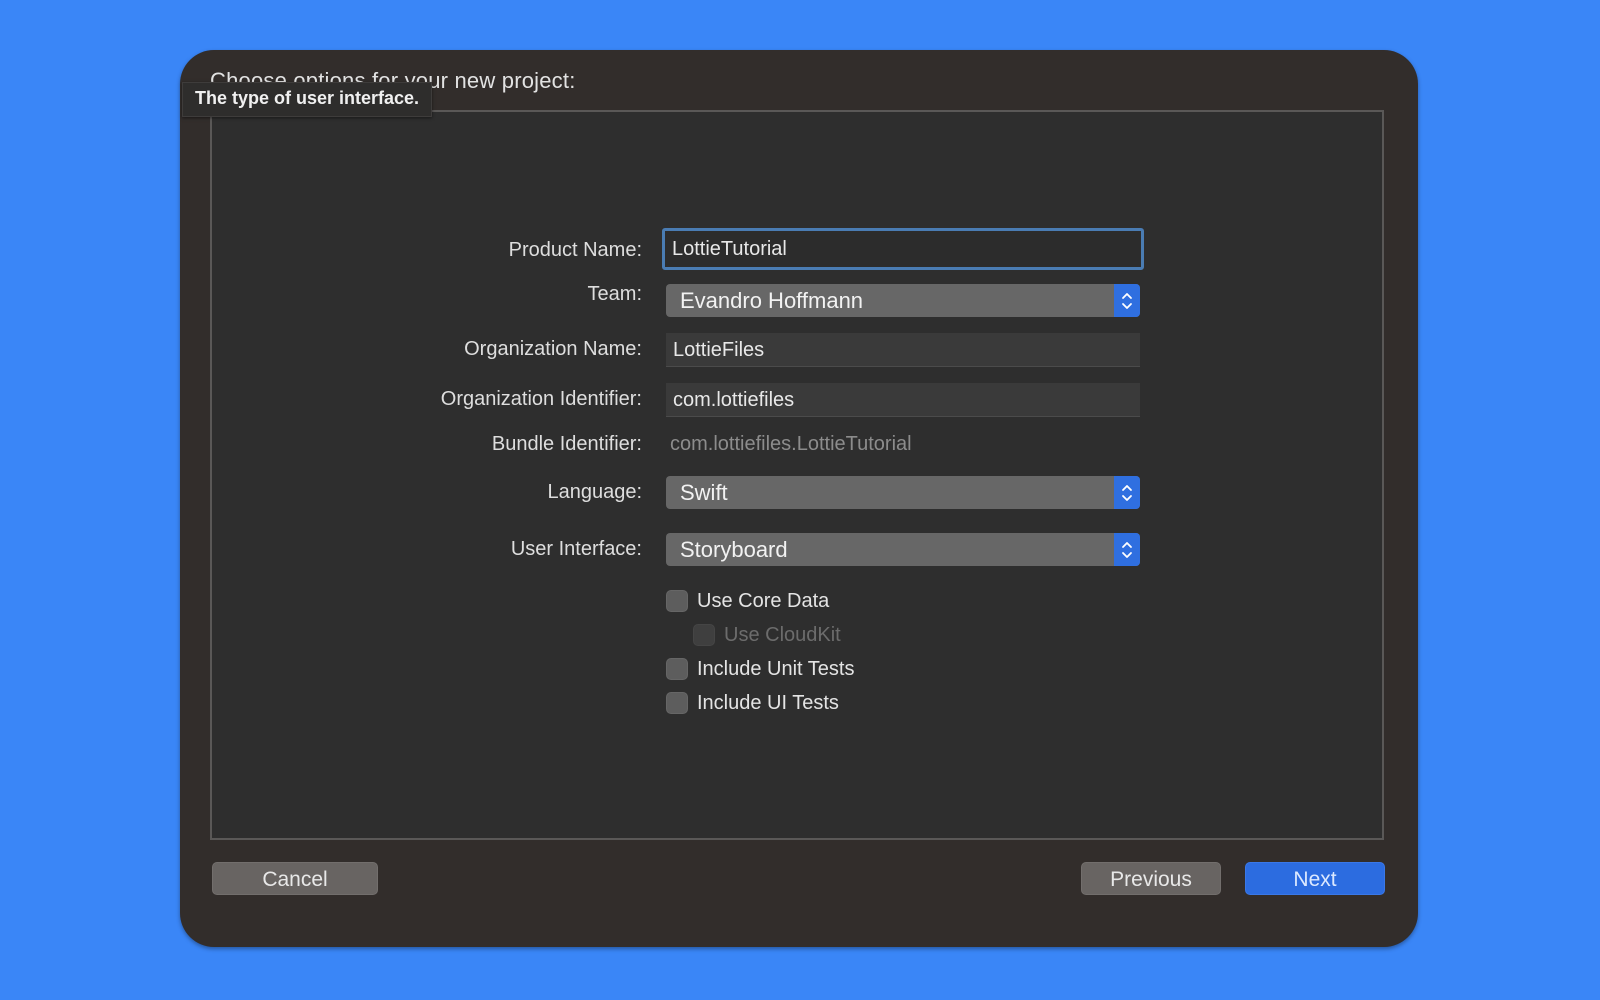 The image size is (1600, 1000). What do you see at coordinates (763, 600) in the screenshot?
I see `checkbox-label: Use Core Data` at bounding box center [763, 600].